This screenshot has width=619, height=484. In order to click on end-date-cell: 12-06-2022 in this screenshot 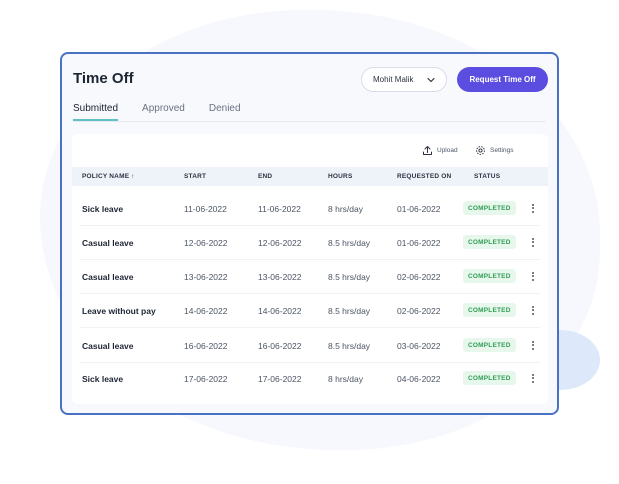, I will do `click(280, 243)`.